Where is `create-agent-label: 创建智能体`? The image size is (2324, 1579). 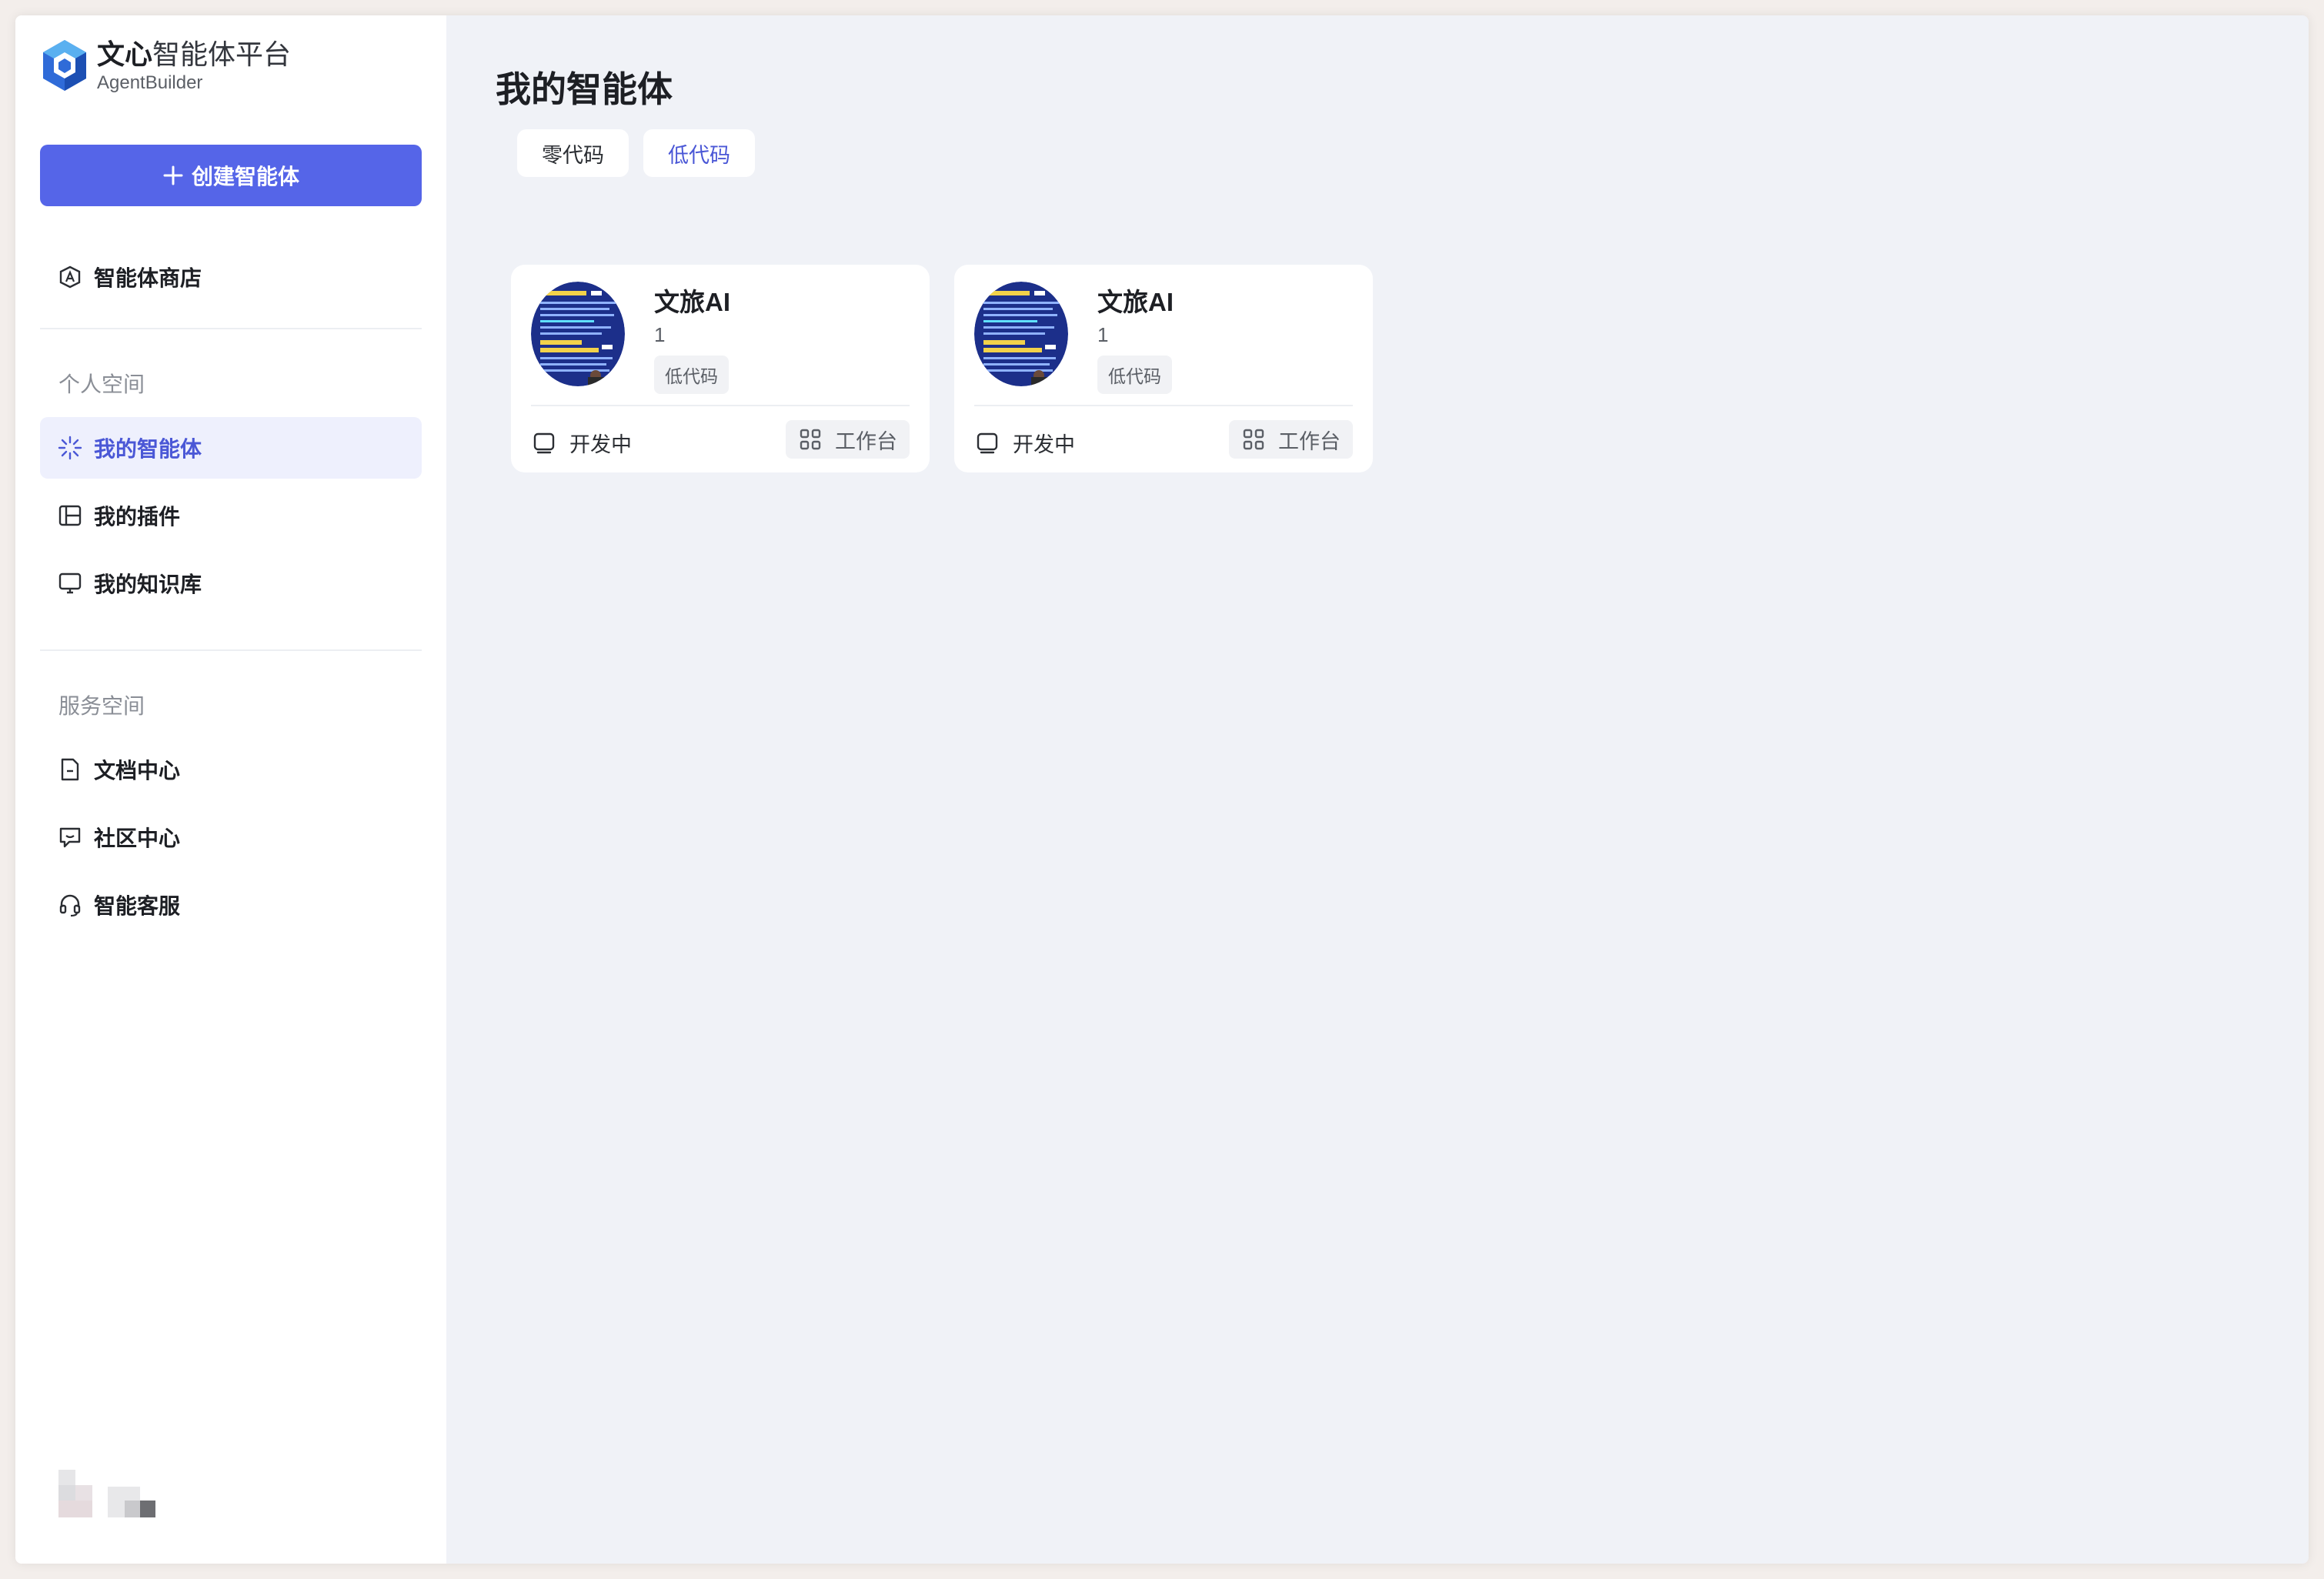
create-agent-label: 创建智能体 is located at coordinates (245, 177).